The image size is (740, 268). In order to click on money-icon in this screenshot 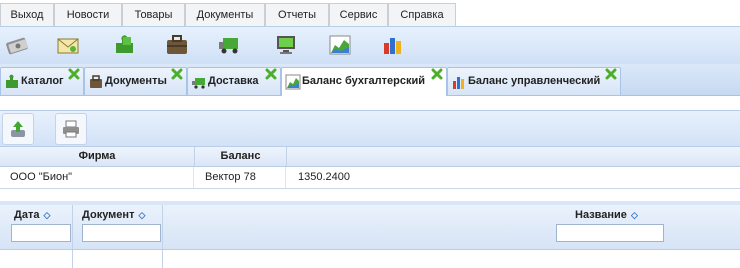, I will do `click(17, 46)`.